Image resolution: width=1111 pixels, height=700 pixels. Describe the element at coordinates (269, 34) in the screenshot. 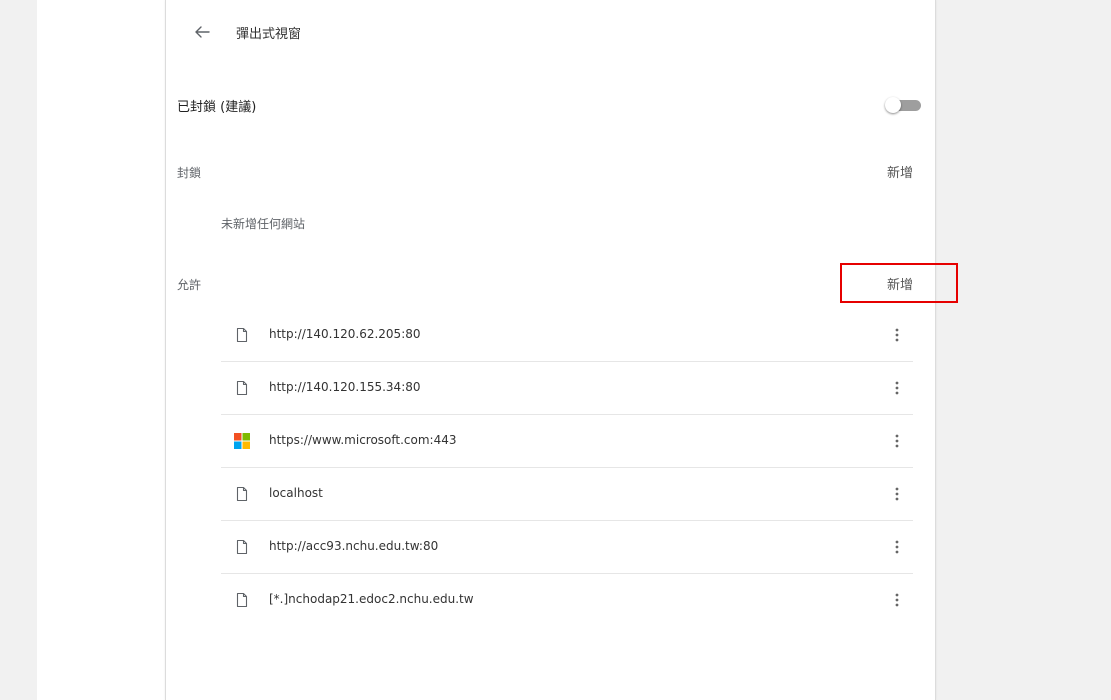

I see `page-title: 彈出式視窗` at that location.